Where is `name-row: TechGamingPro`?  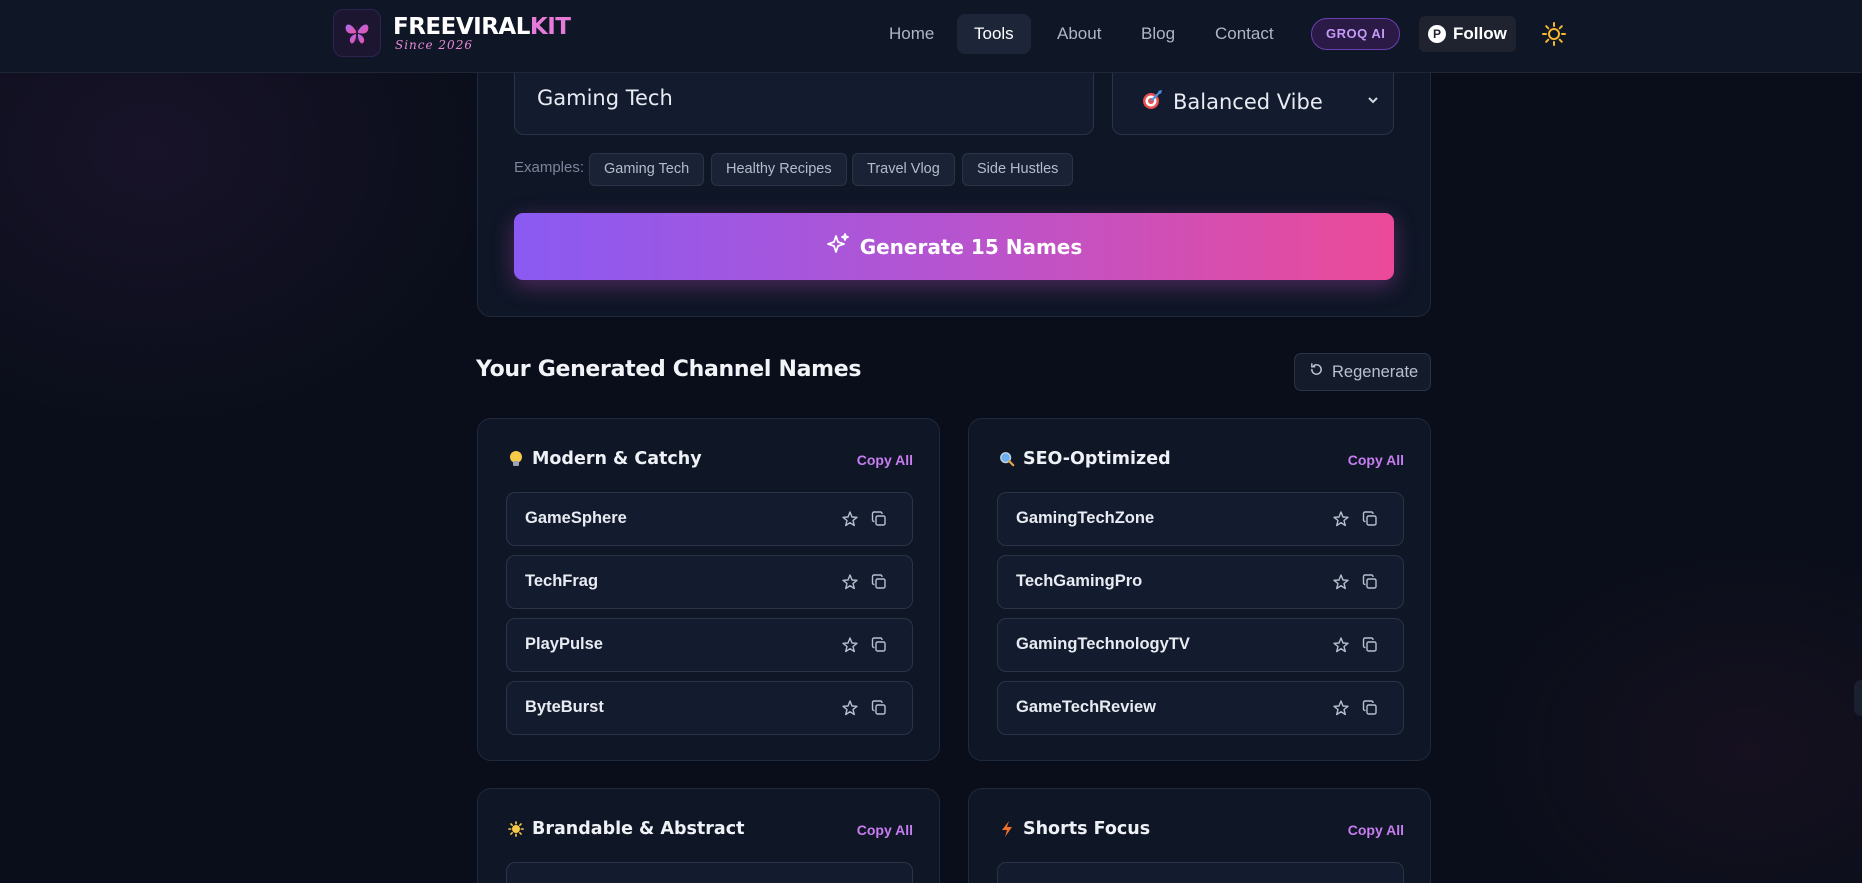 name-row: TechGamingPro is located at coordinates (1200, 582).